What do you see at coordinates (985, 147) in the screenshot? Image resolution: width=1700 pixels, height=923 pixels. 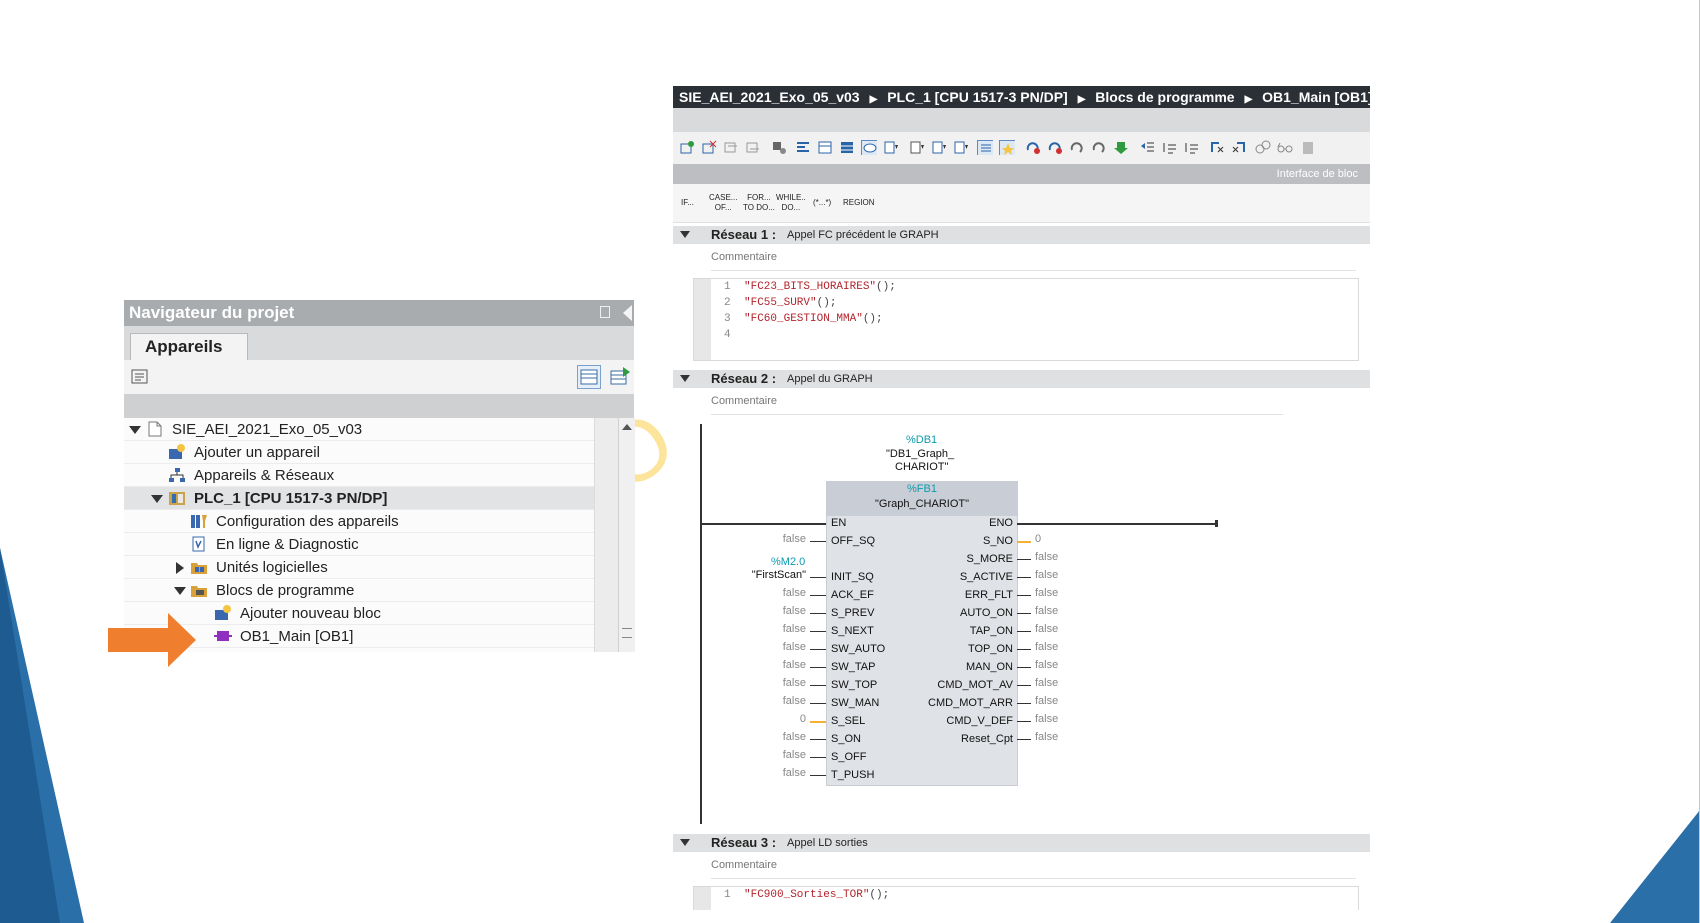 I see `toggle-line-numbers-icon` at bounding box center [985, 147].